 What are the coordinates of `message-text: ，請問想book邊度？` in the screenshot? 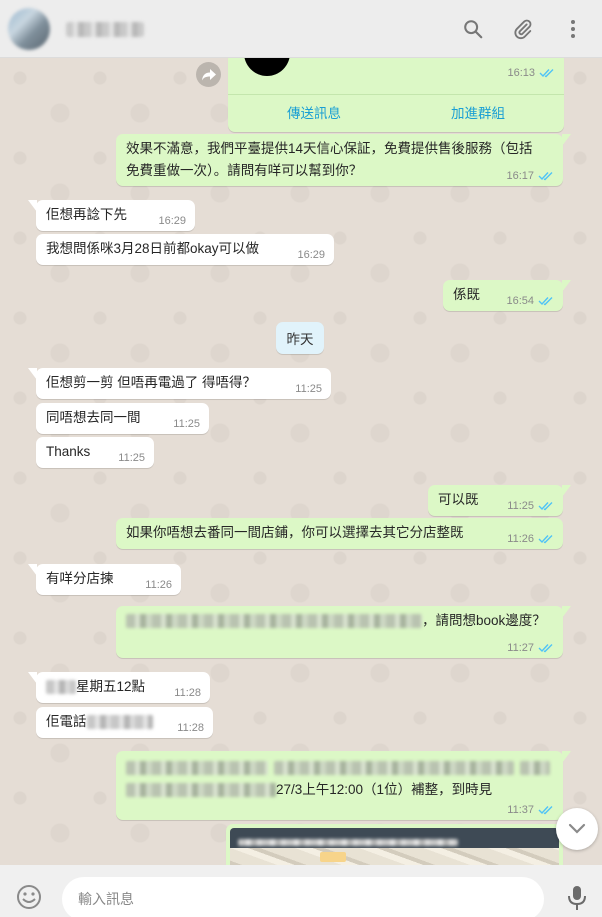 It's located at (339, 621).